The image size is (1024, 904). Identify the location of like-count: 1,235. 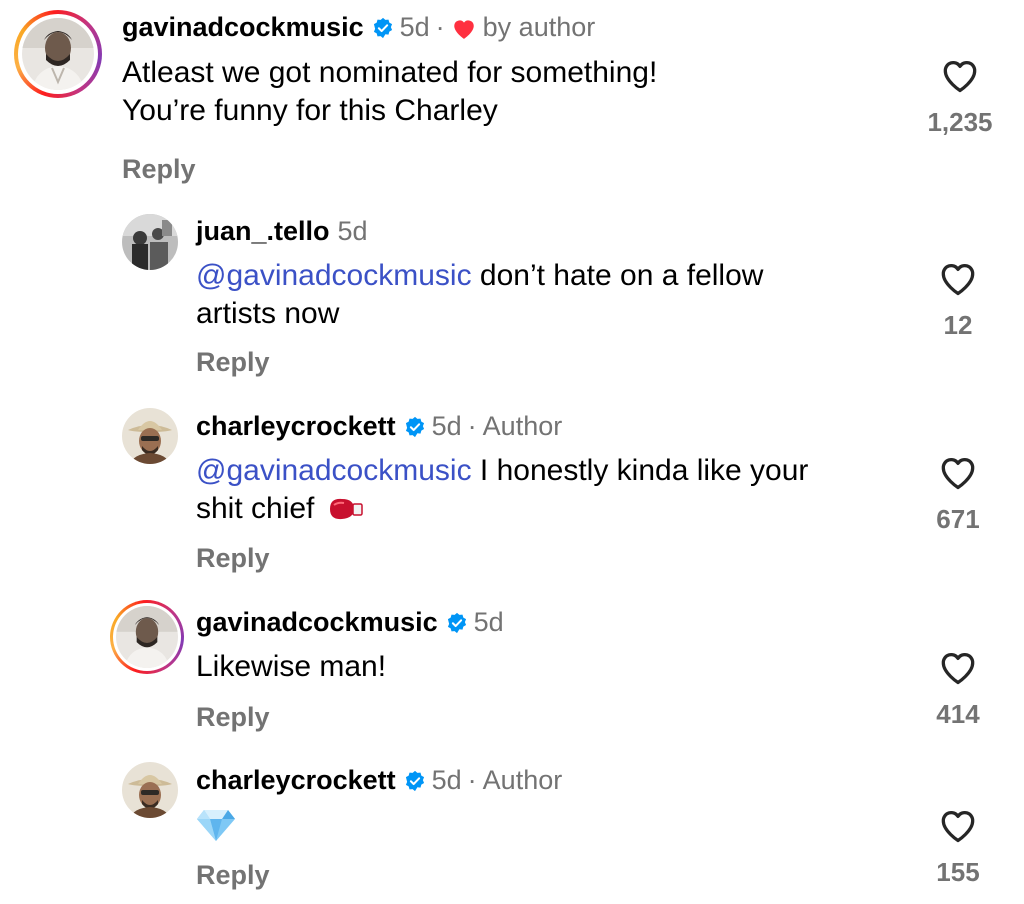
(960, 122).